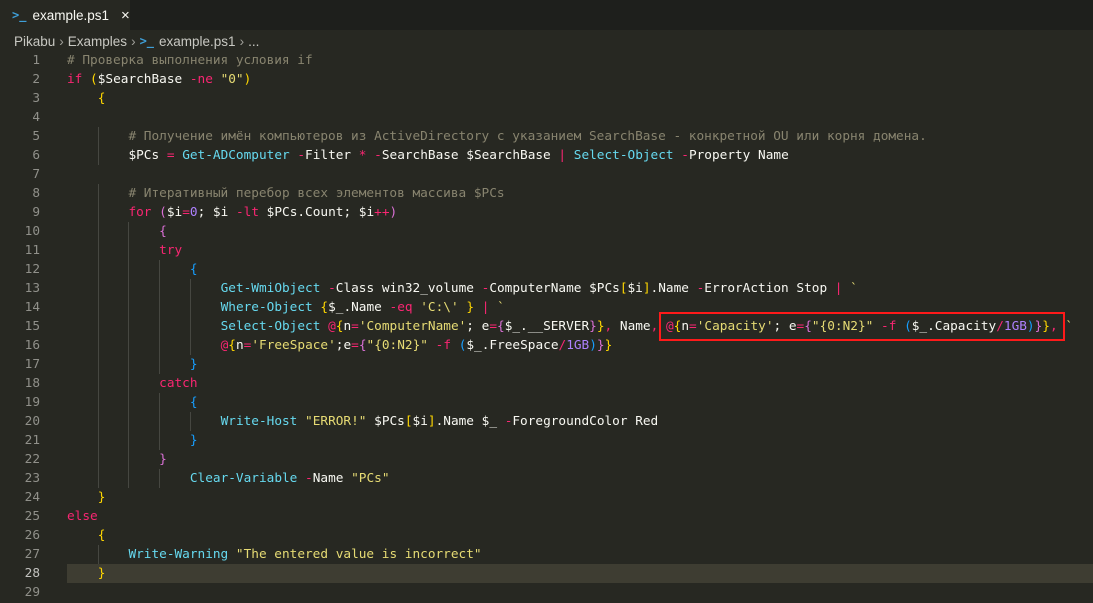  I want to click on line-number: 4, so click(36, 117).